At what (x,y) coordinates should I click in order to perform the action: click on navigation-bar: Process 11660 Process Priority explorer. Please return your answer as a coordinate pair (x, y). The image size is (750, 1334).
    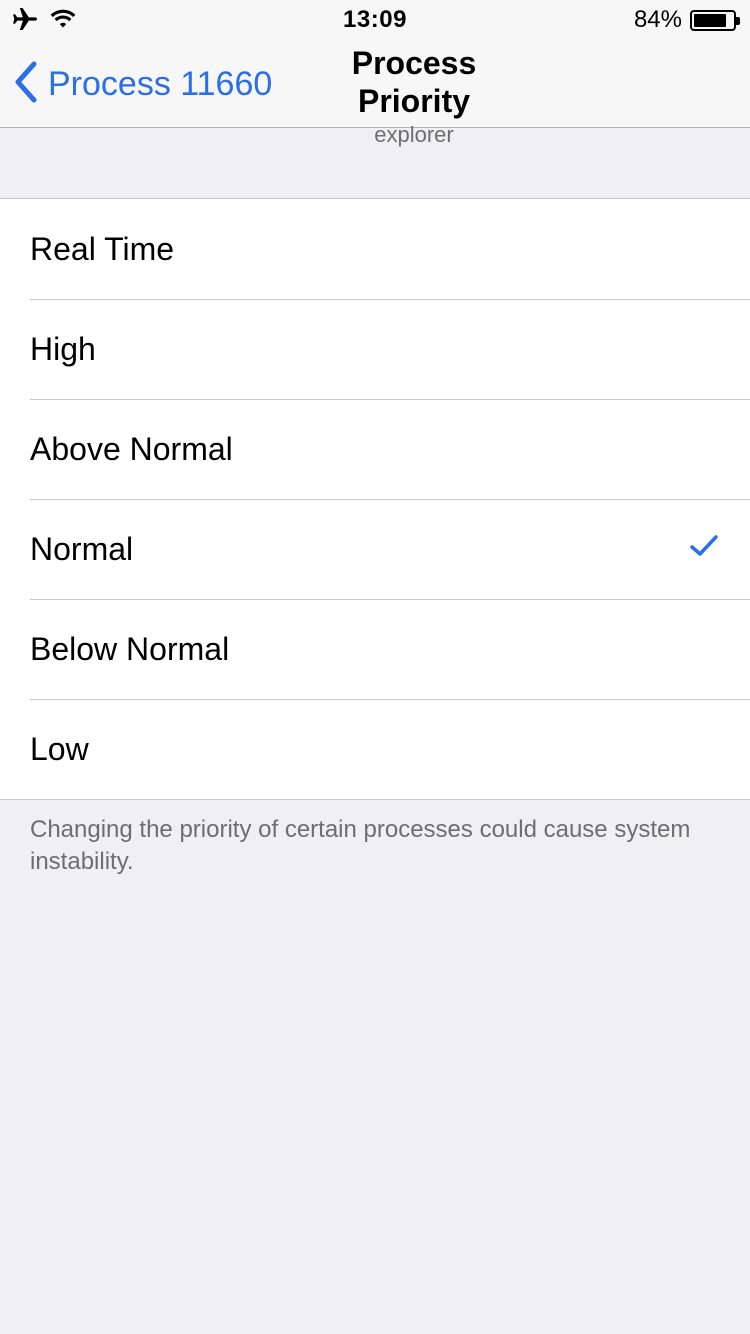
    Looking at the image, I should click on (375, 93).